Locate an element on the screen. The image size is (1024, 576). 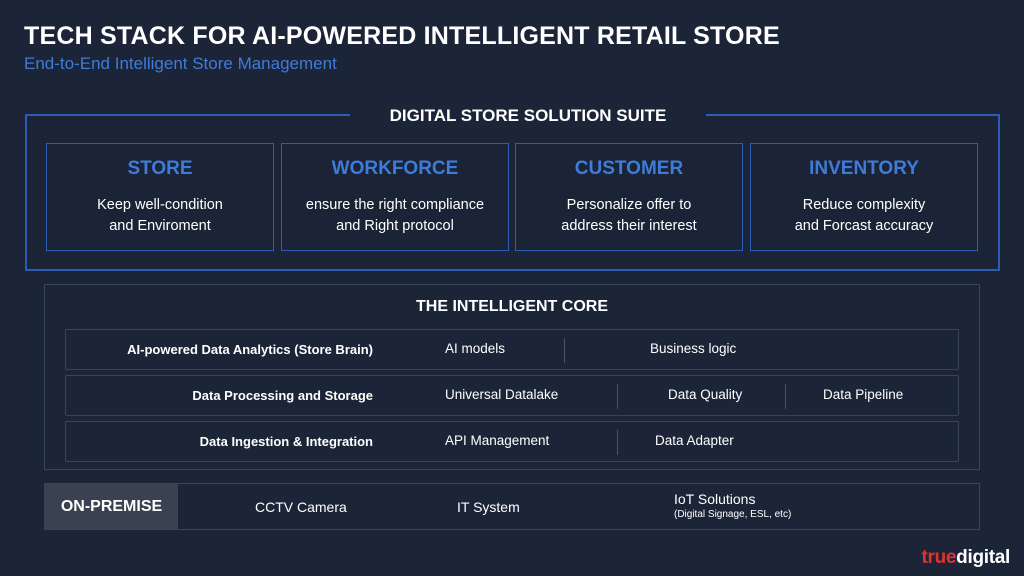
truedigital-logo: truedigital is located at coordinates (965, 558).